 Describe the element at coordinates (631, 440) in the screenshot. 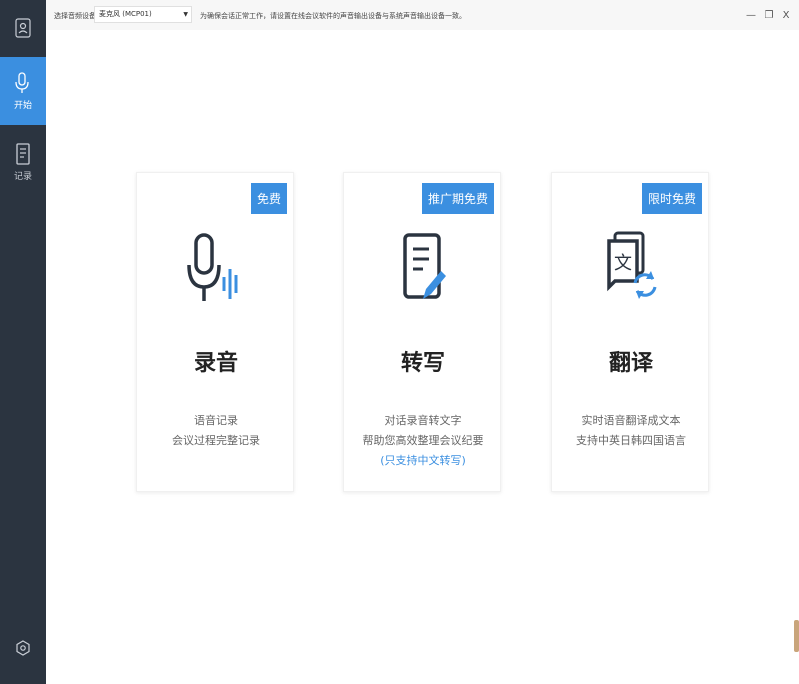

I see `card-desc-line: 支持中英日韩四国语言` at that location.